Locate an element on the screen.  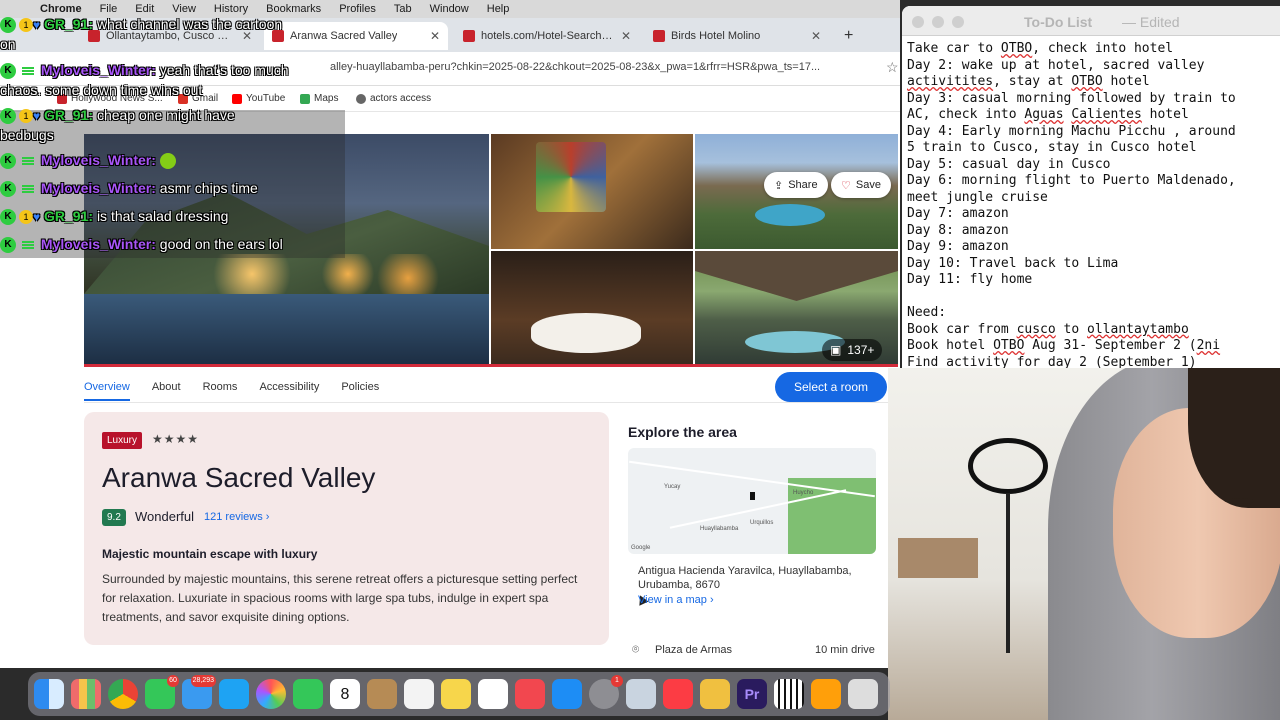
notes-icon is located at coordinates (456, 694).